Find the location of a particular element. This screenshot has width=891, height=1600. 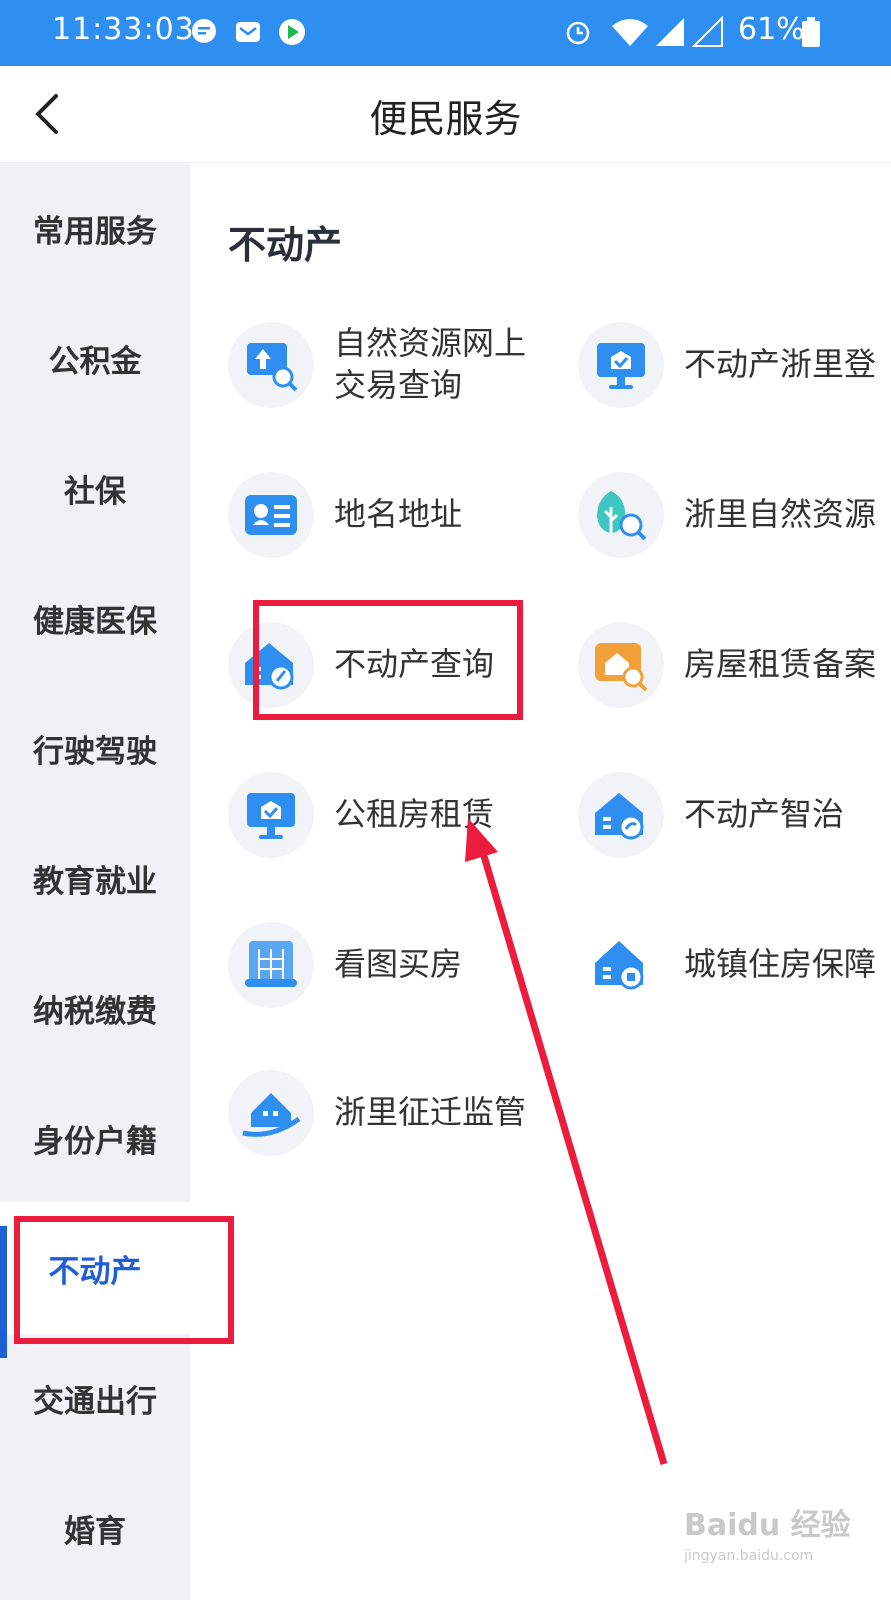

watermark: Baidu 经验 jingyan.baidu.com is located at coordinates (767, 1532).